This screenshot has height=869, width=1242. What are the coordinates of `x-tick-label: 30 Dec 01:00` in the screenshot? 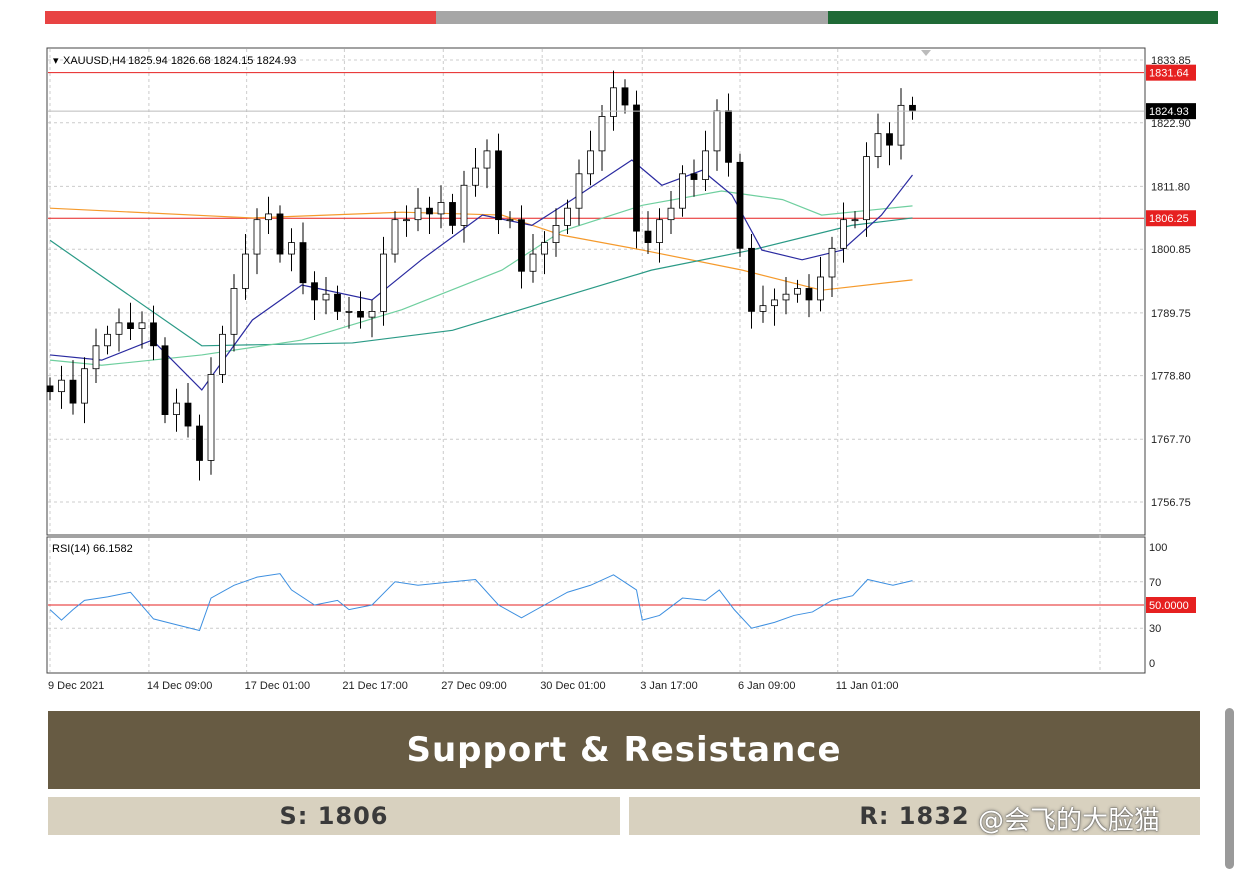 It's located at (572, 686).